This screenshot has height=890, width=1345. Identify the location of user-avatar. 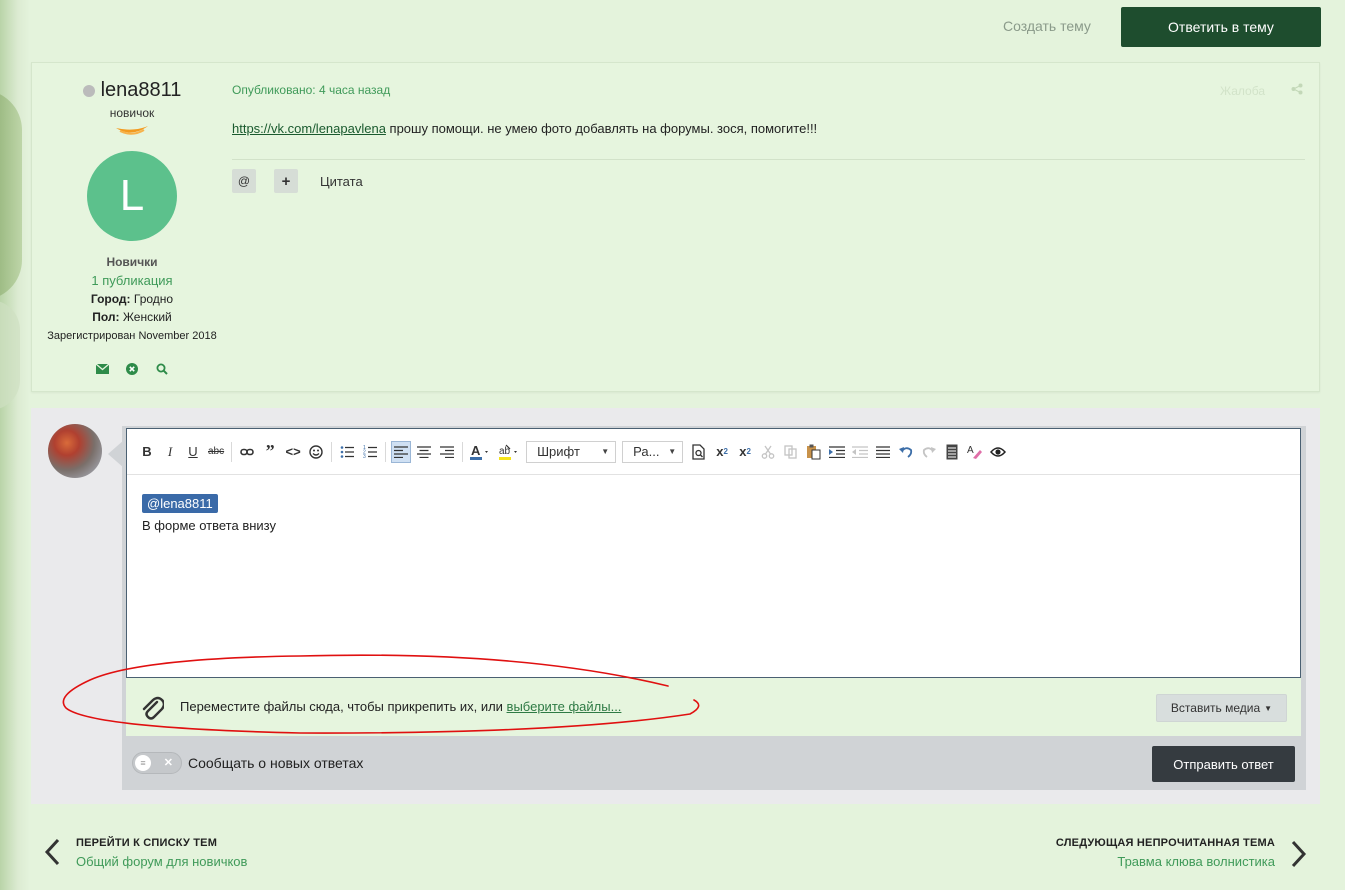
(75, 451).